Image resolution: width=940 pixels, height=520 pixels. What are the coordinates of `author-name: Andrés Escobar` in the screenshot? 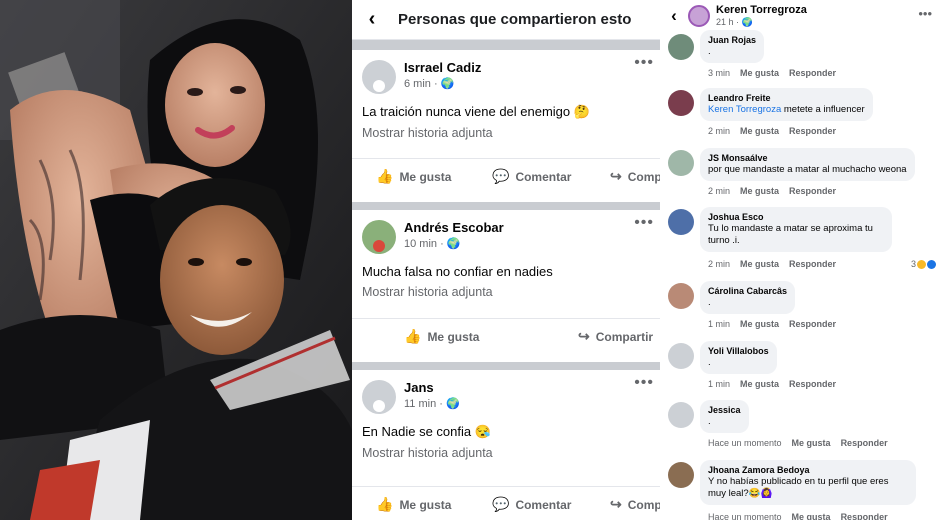 It's located at (454, 227).